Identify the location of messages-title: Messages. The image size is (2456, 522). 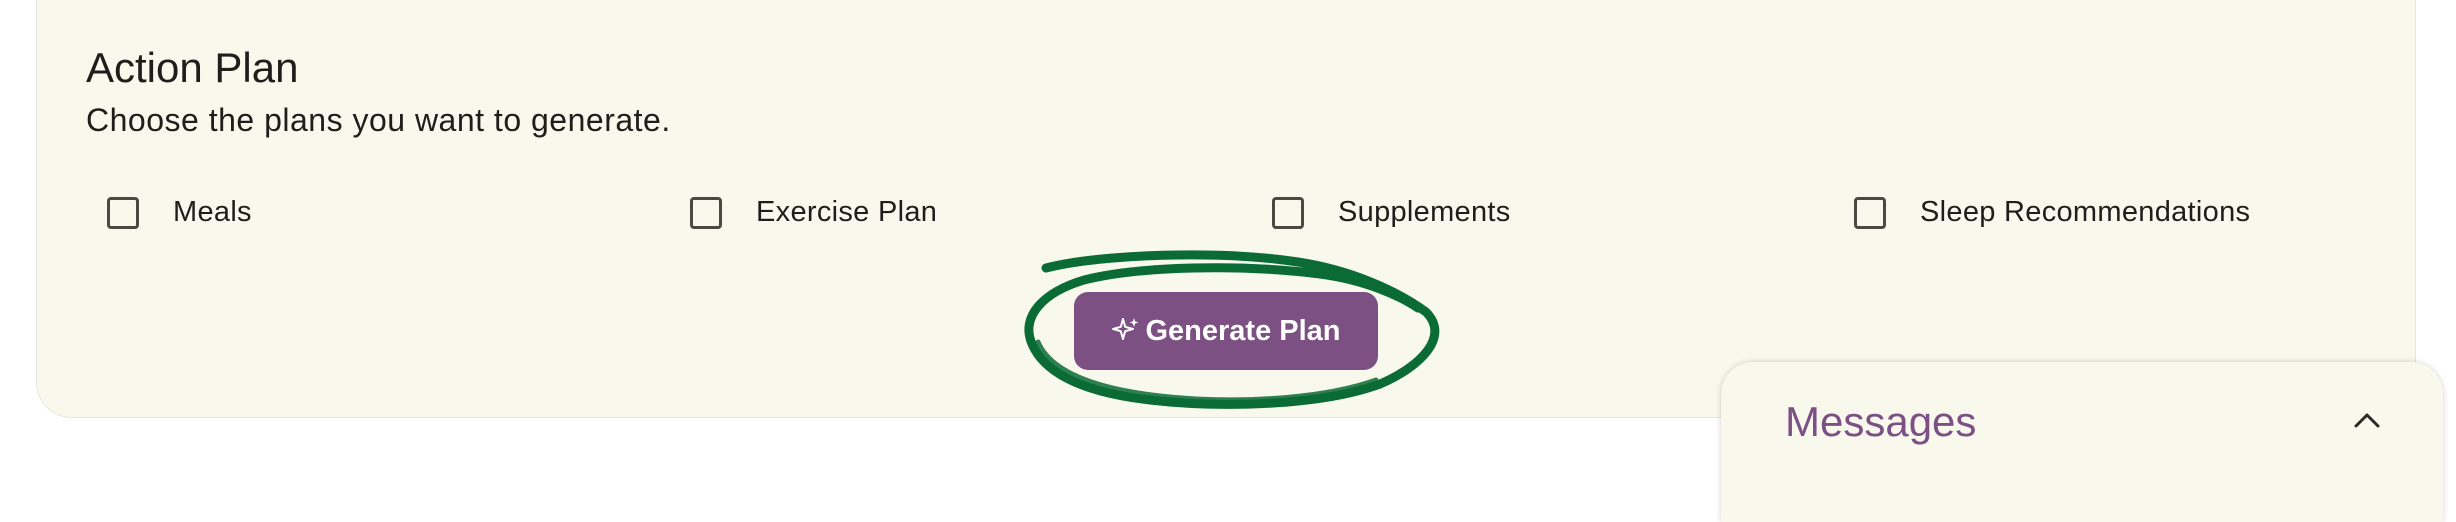
(1881, 421).